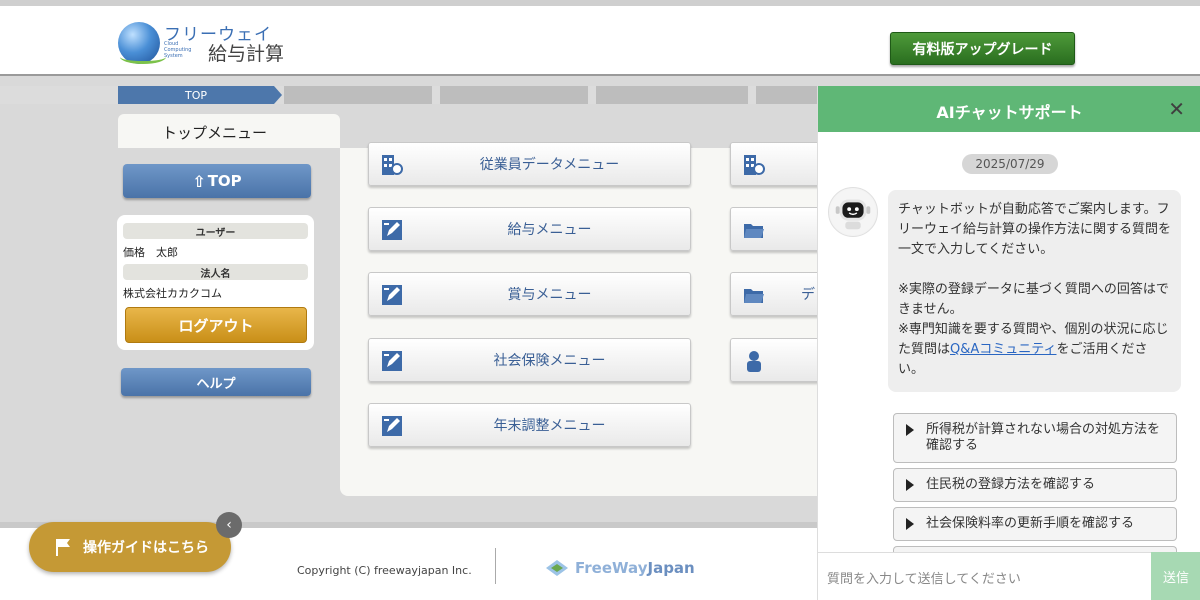 Image resolution: width=1200 pixels, height=600 pixels. I want to click on menu-year-end-button: 年末調整メニュー, so click(529, 425).